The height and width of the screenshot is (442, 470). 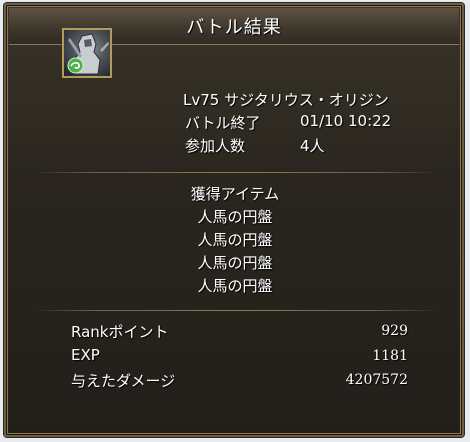 I want to click on acquired-items-heading: 獲得アイテム, so click(x=235, y=194).